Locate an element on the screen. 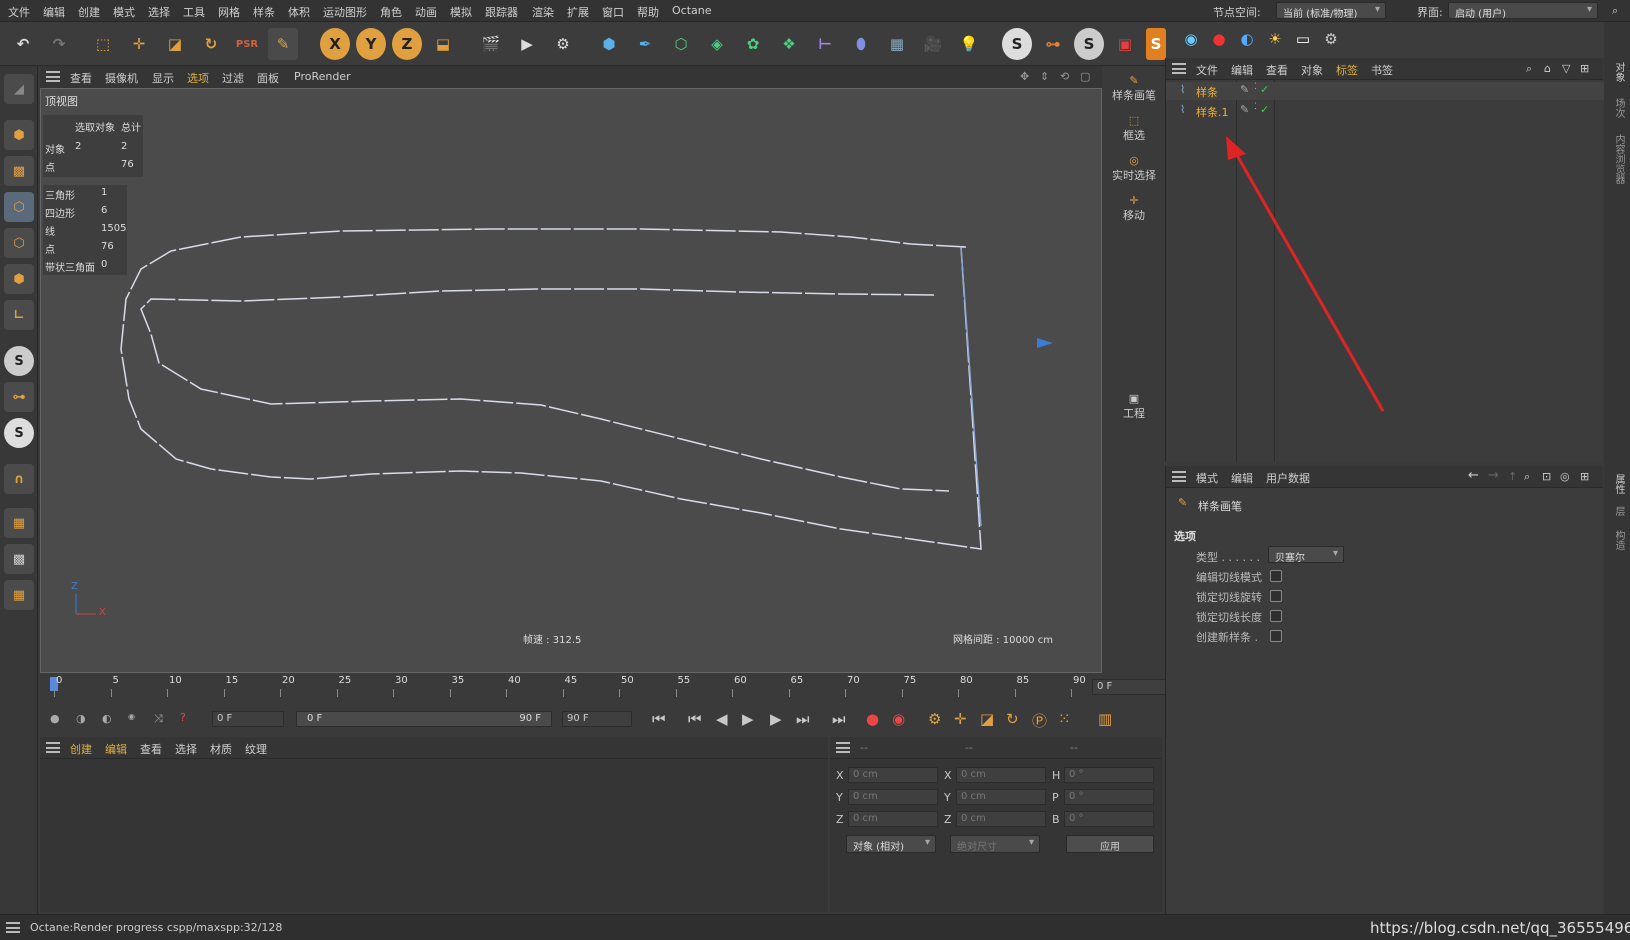 This screenshot has height=940, width=1630. viewport-menu-panel: 面板 is located at coordinates (268, 78).